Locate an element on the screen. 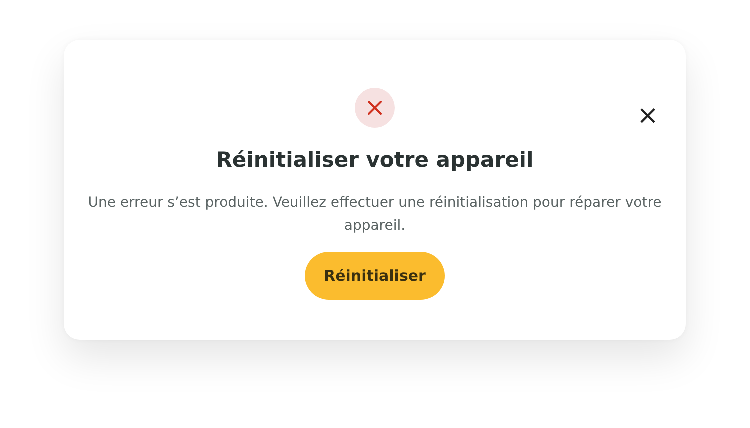 The width and height of the screenshot is (750, 428). dialog-title: Réinitialiser votre appareil is located at coordinates (375, 160).